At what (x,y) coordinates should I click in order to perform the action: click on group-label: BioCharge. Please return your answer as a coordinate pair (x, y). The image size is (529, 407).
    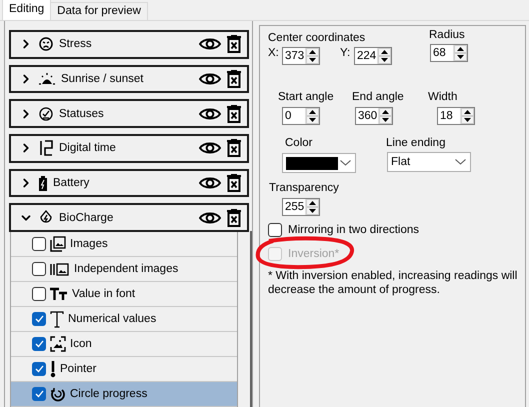
    Looking at the image, I should click on (86, 218).